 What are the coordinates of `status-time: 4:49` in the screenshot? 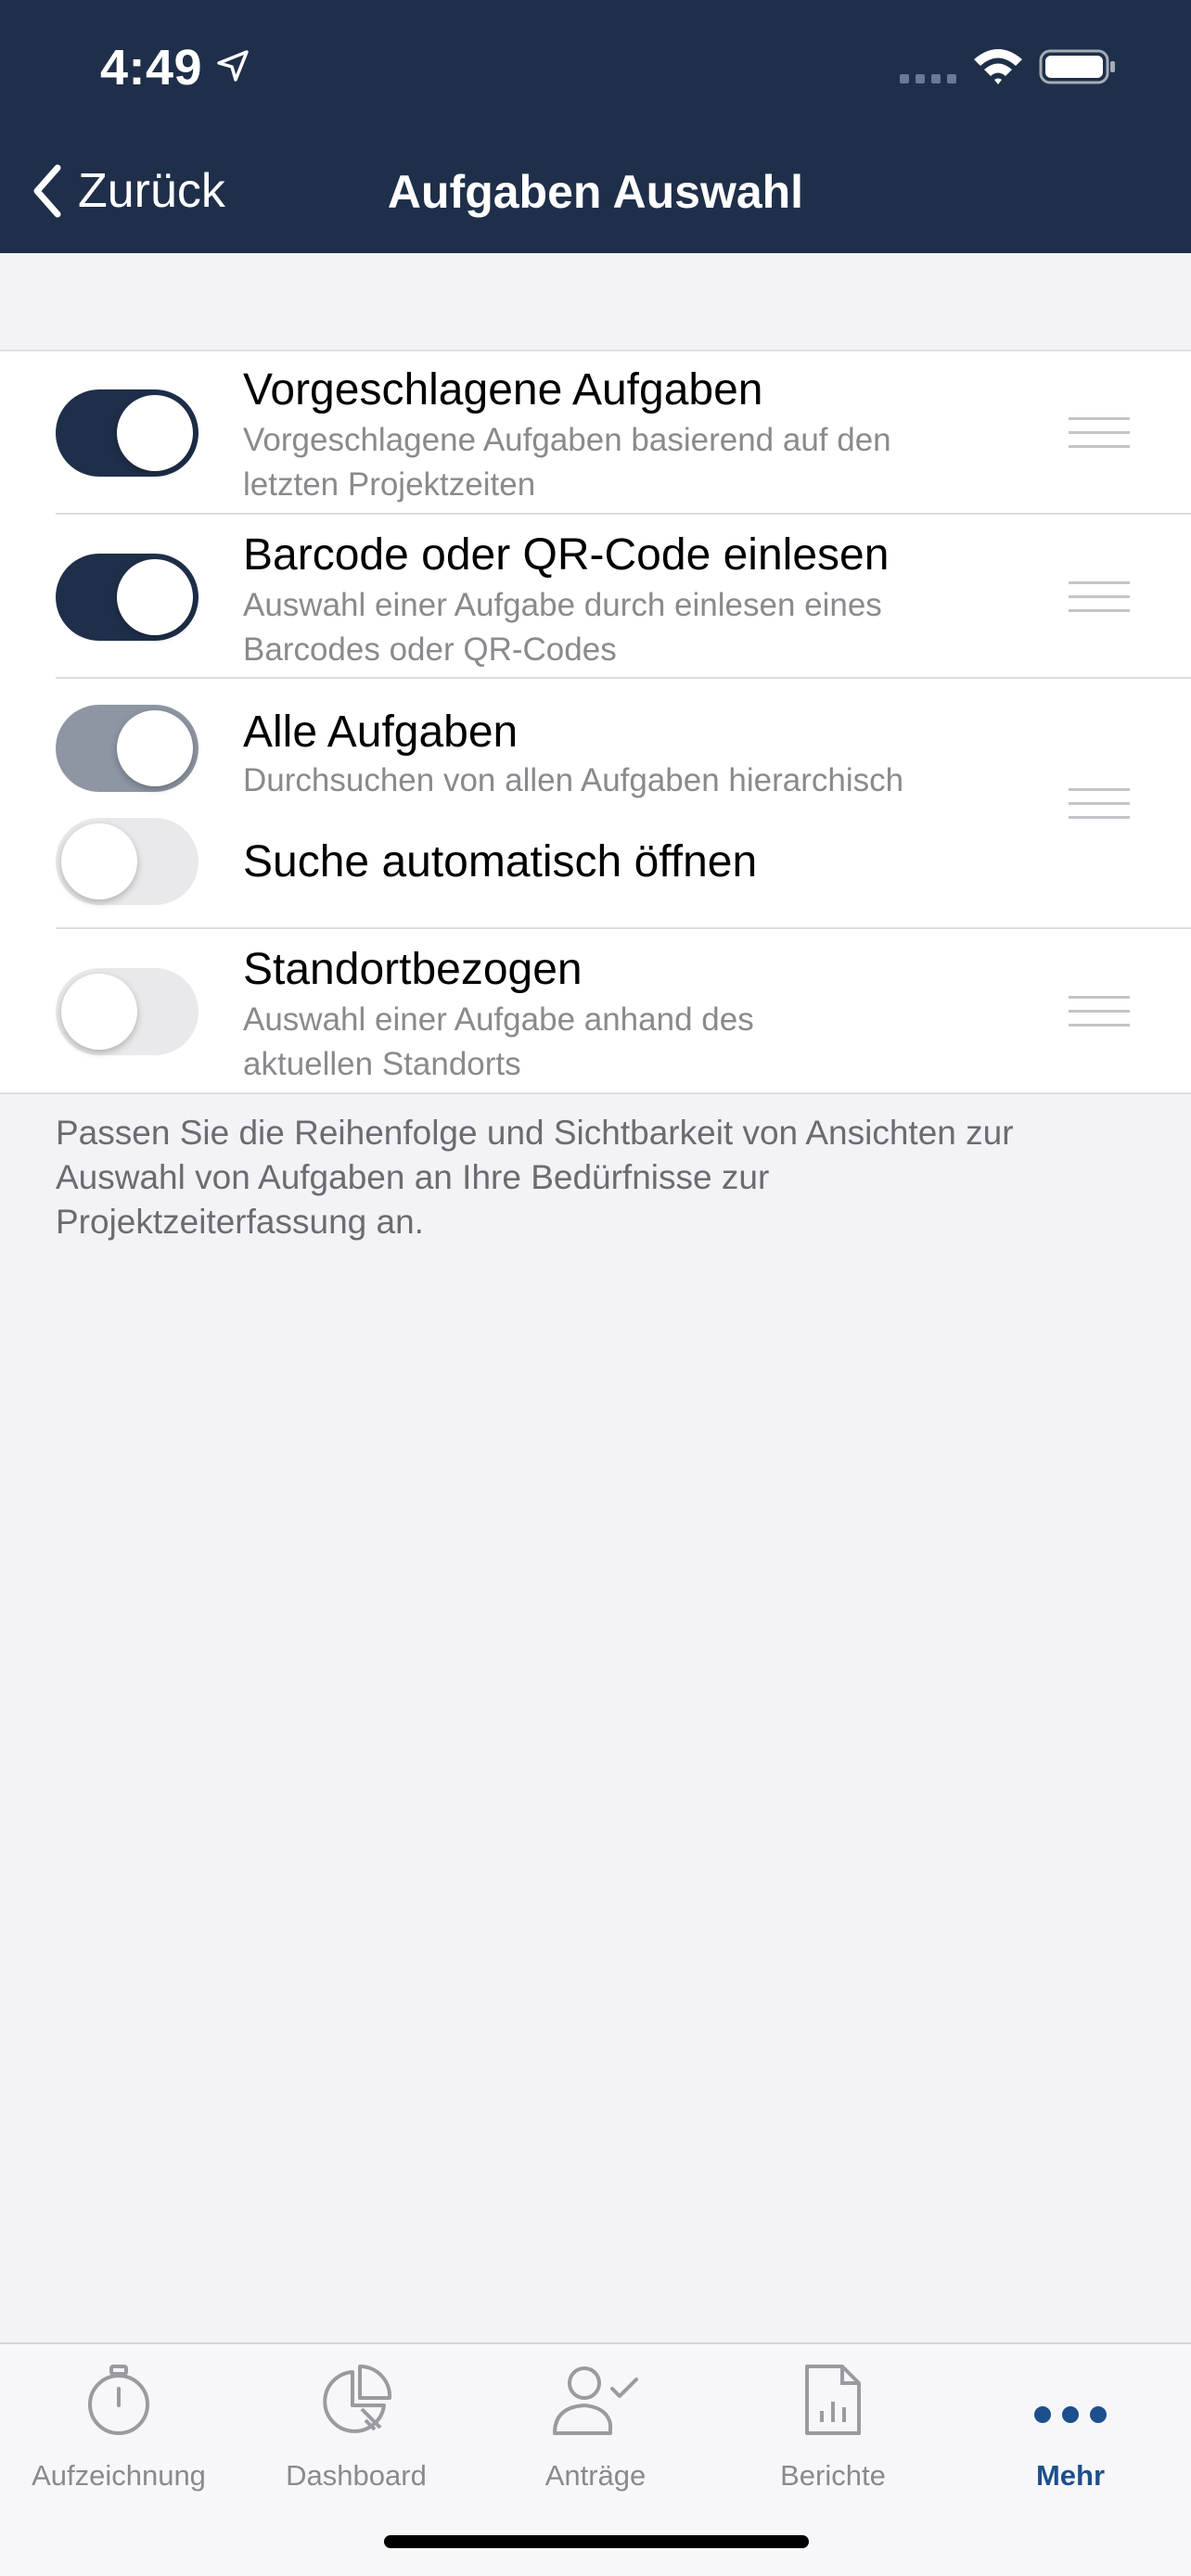 It's located at (151, 68).